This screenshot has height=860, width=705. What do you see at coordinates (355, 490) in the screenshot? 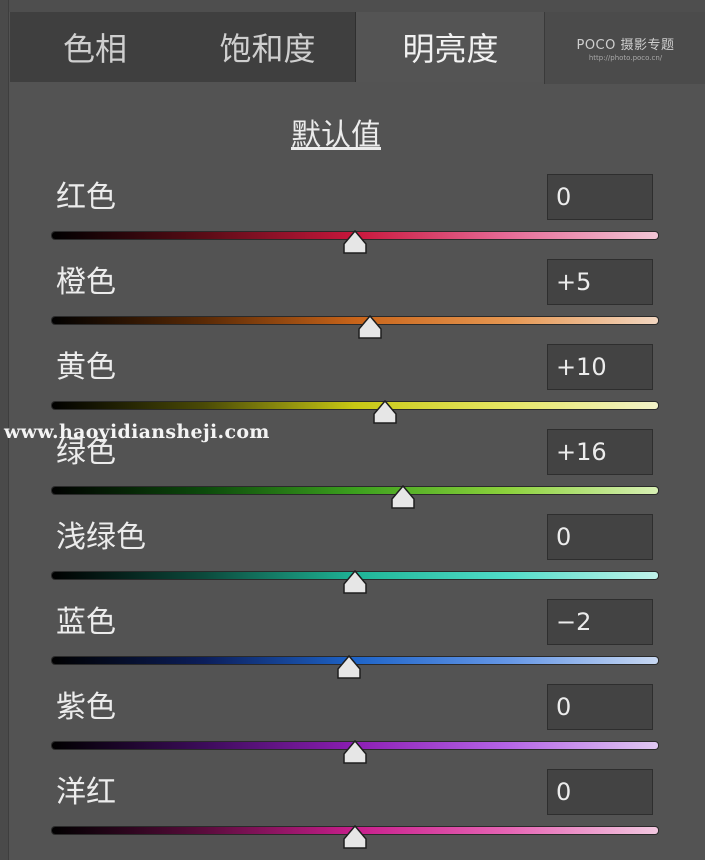
I see `slider-track-green` at bounding box center [355, 490].